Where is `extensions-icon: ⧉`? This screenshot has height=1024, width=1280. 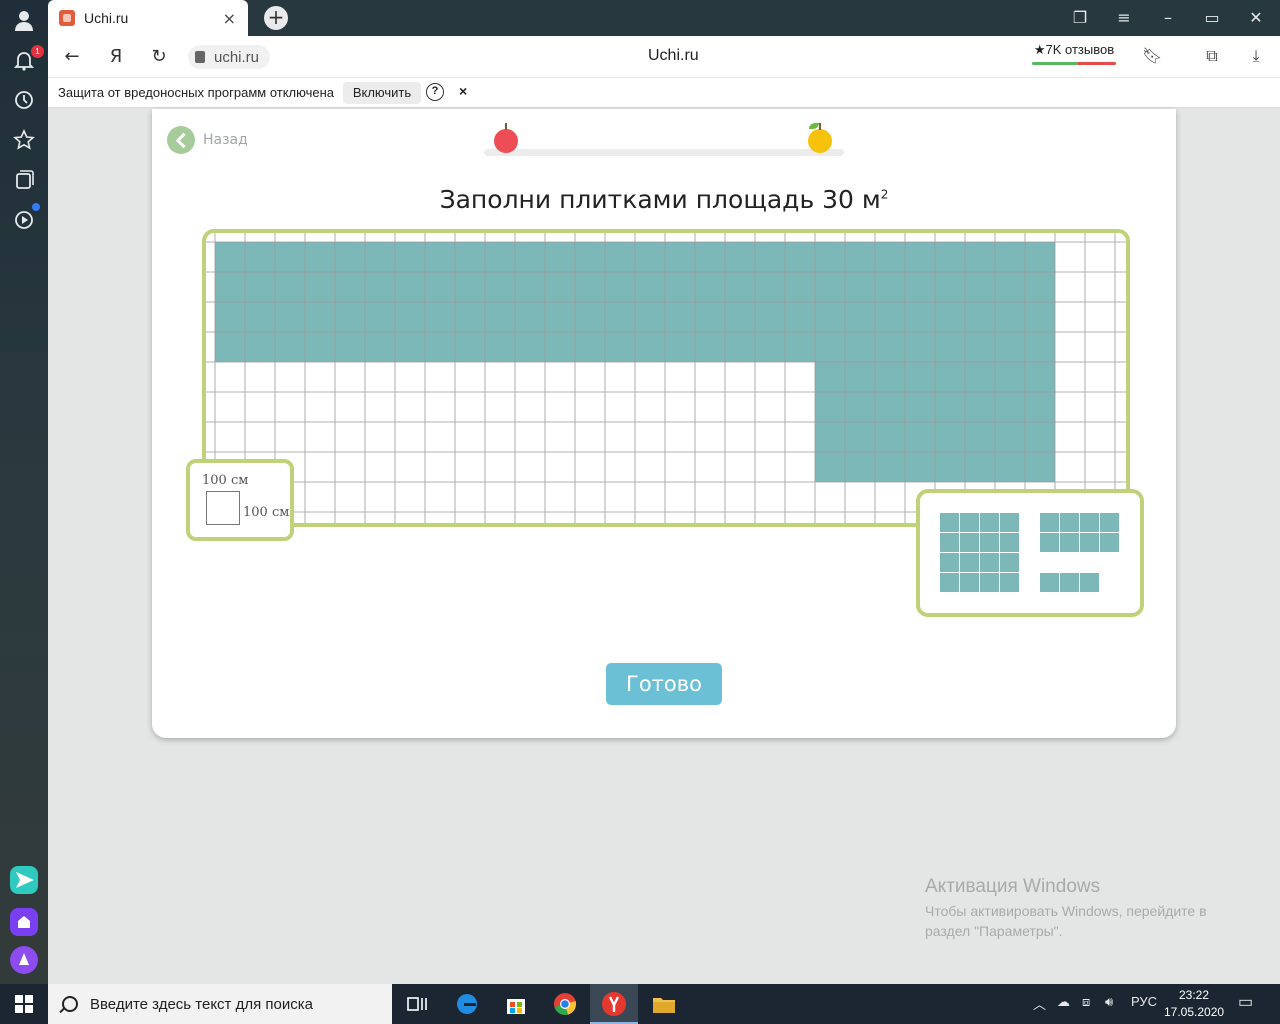 extensions-icon: ⧉ is located at coordinates (1212, 56).